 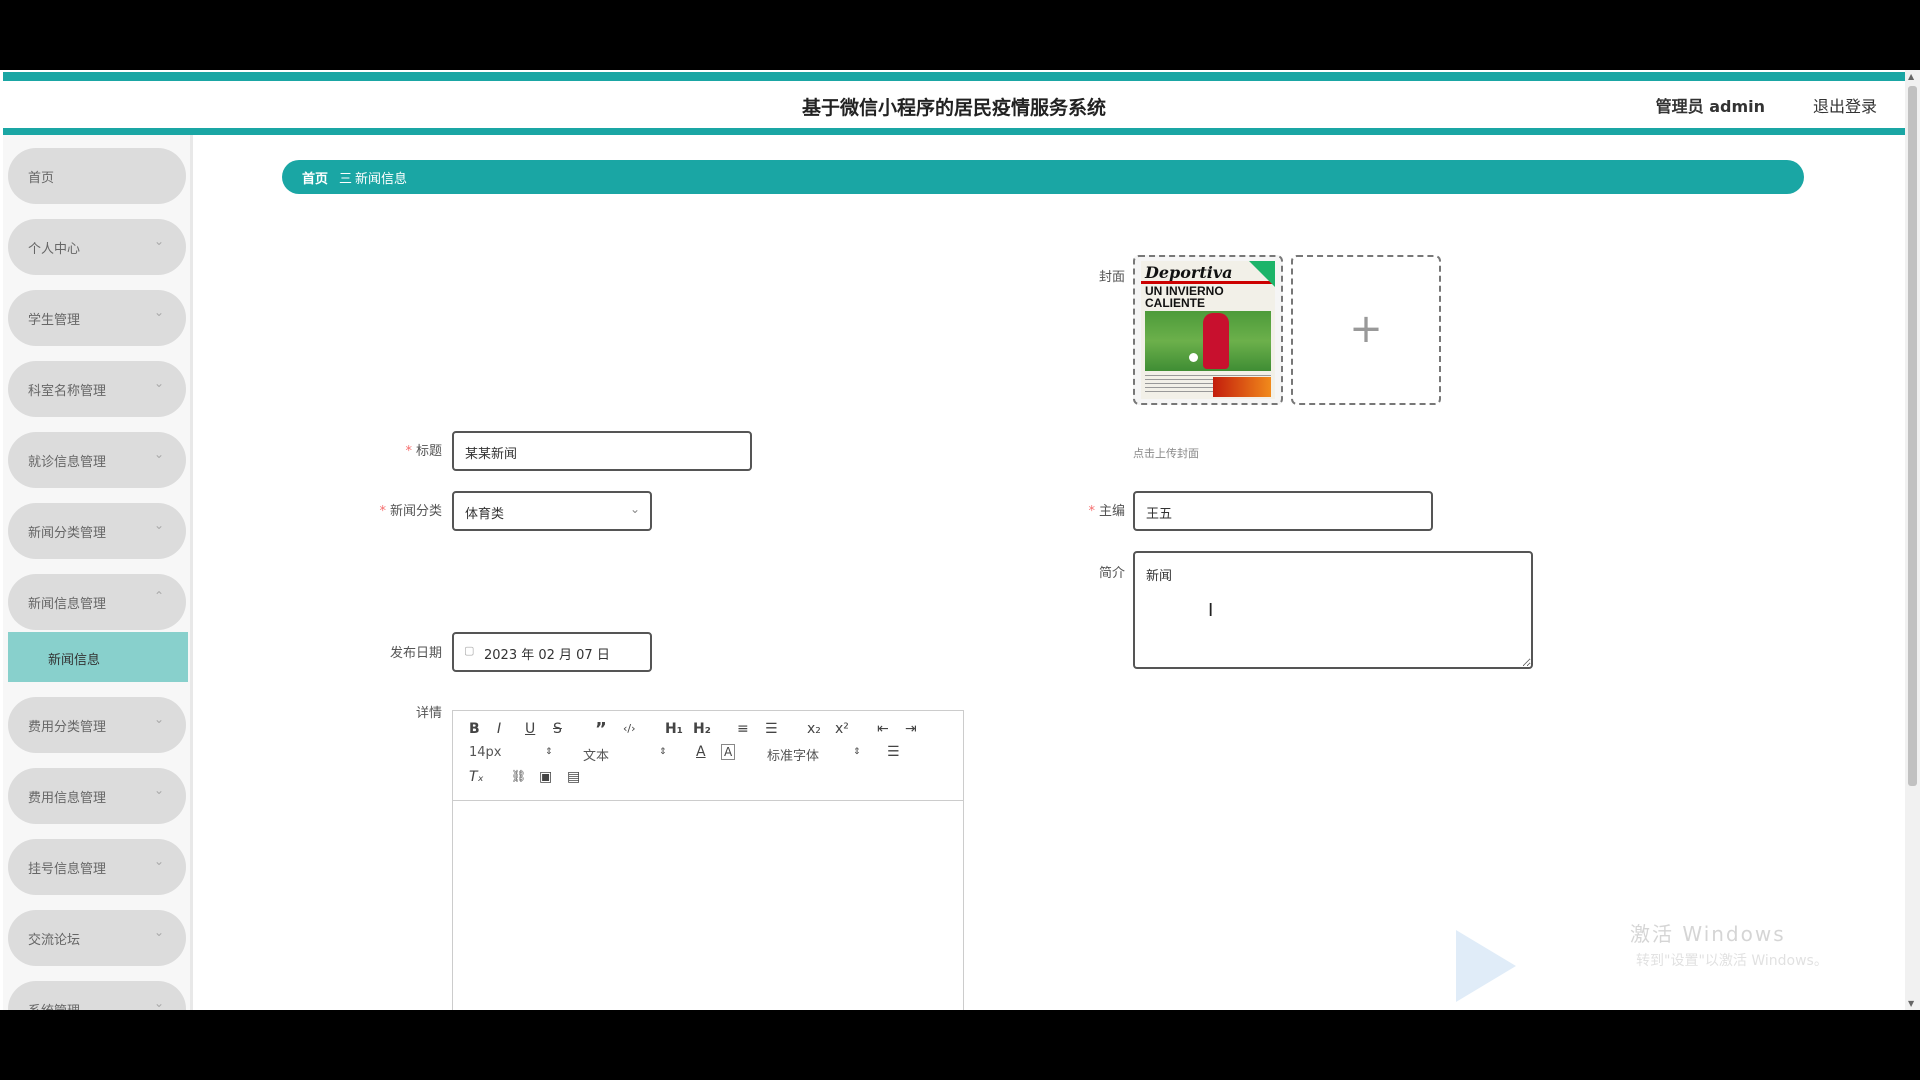 I want to click on title-input: 某某新闻, so click(x=602, y=451).